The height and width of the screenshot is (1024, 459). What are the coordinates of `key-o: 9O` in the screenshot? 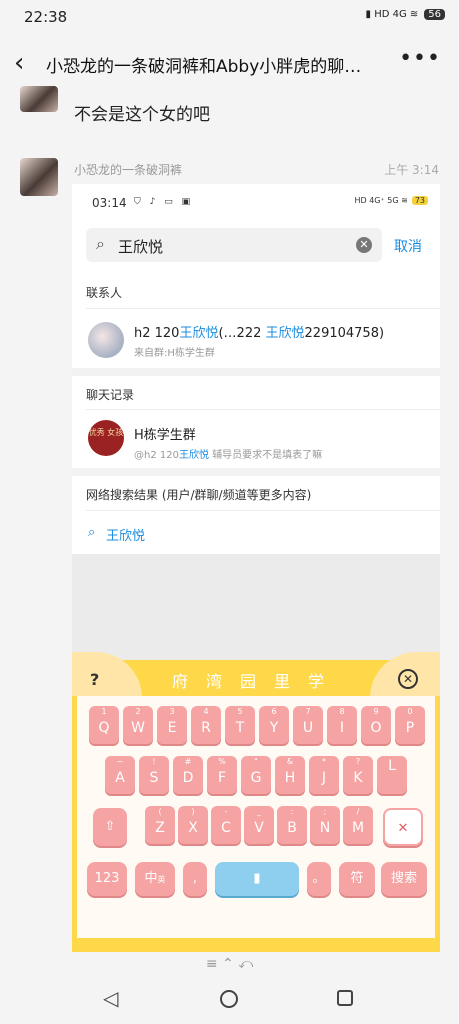 It's located at (376, 725).